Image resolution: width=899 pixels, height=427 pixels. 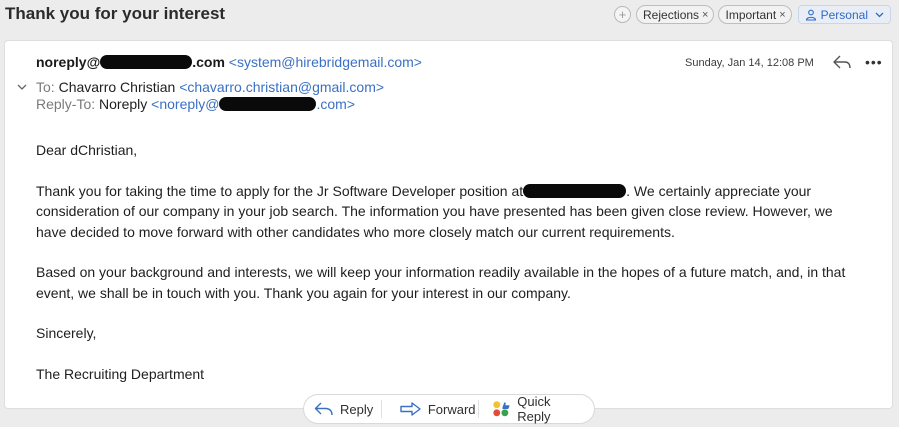 What do you see at coordinates (357, 409) in the screenshot?
I see `reply-label: Reply` at bounding box center [357, 409].